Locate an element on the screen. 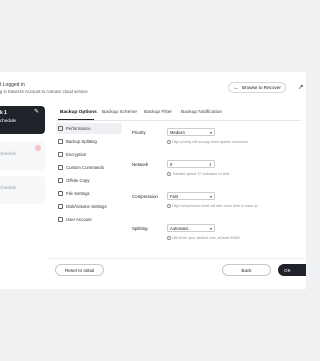 The width and height of the screenshot is (320, 361). splitting-label: Splitting is located at coordinates (140, 228).